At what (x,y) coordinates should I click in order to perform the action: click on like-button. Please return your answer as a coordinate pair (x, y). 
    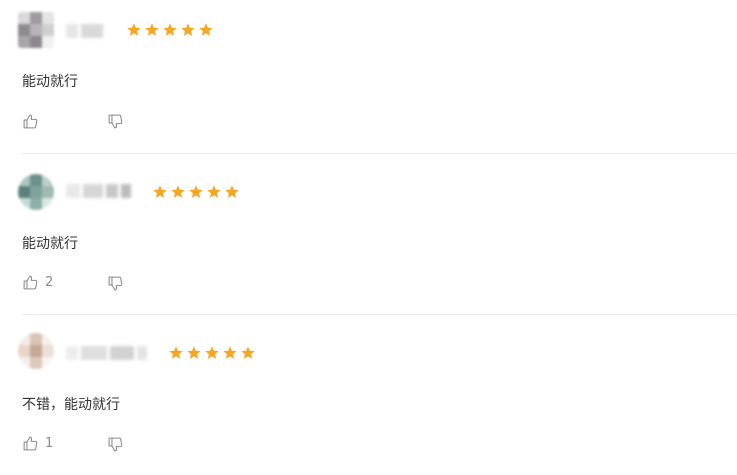
    Looking at the image, I should click on (33, 121).